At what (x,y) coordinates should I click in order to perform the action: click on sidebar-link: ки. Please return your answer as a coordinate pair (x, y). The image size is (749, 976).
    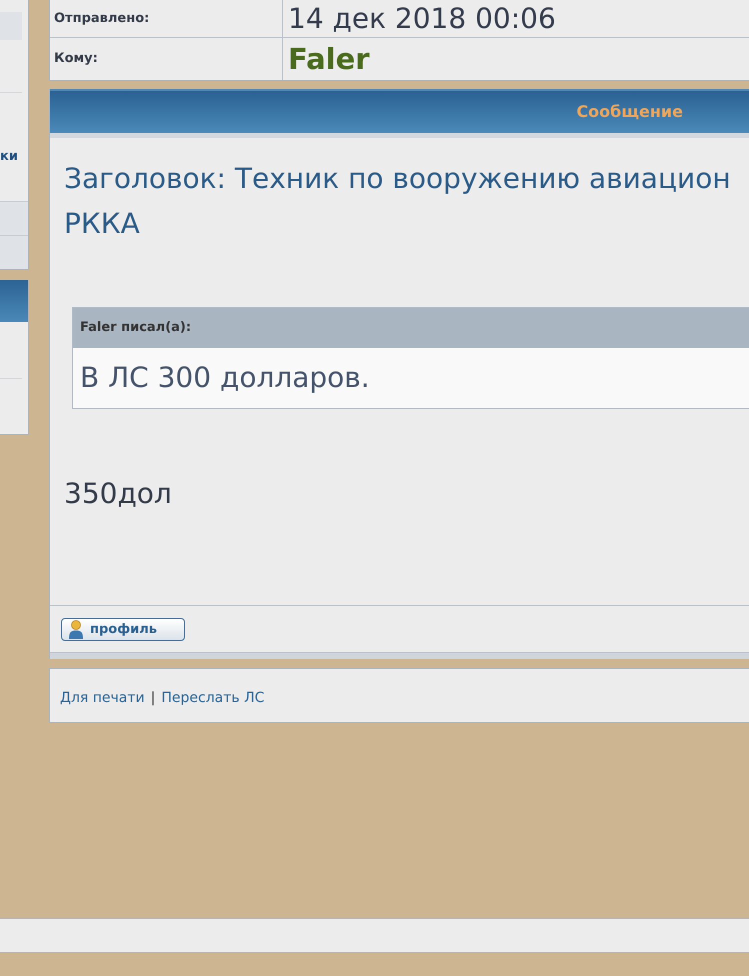
    Looking at the image, I should click on (9, 157).